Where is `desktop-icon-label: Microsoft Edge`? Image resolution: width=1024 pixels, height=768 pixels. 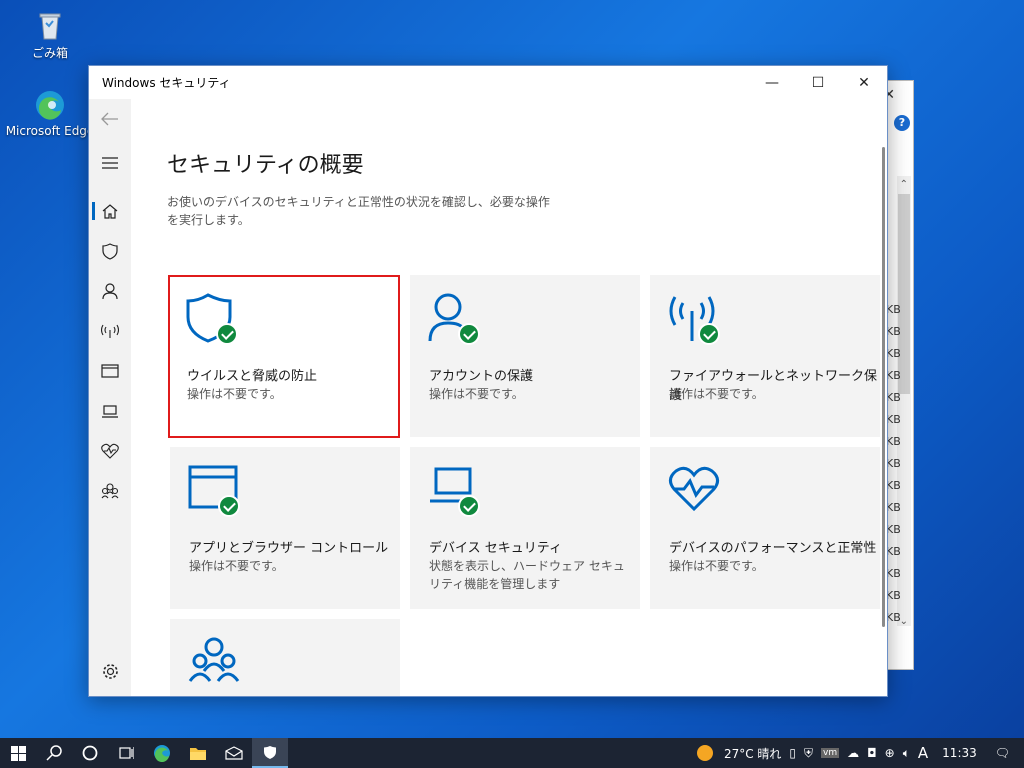 desktop-icon-label: Microsoft Edge is located at coordinates (50, 131).